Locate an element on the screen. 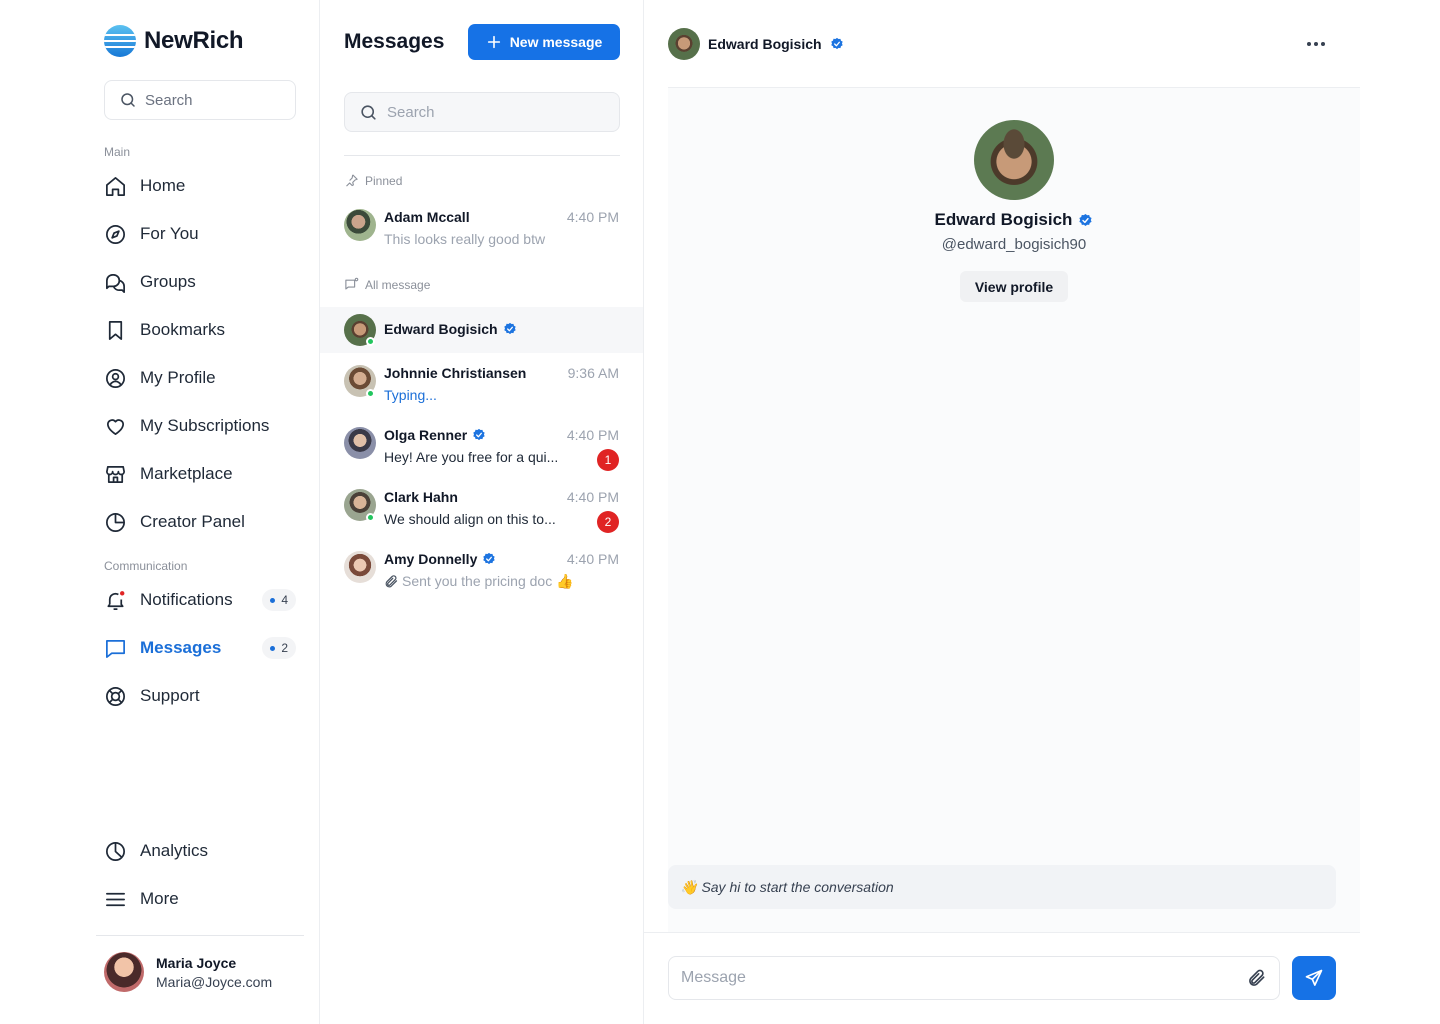  nav-item-analytics: Analytics is located at coordinates (200, 851).